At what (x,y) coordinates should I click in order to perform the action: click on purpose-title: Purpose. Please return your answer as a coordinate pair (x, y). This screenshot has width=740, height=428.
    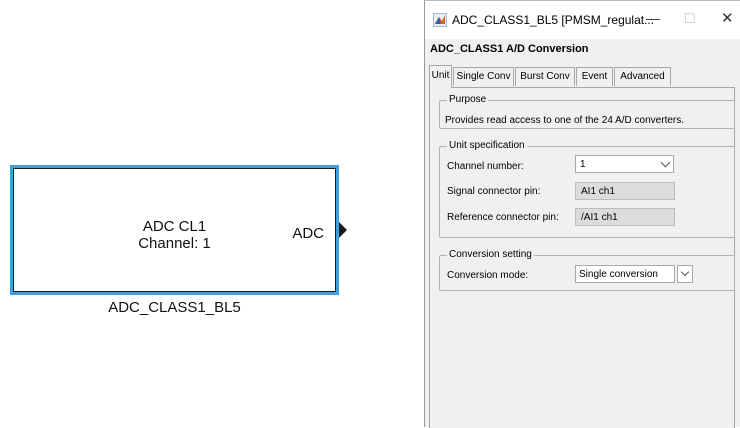
    Looking at the image, I should click on (468, 100).